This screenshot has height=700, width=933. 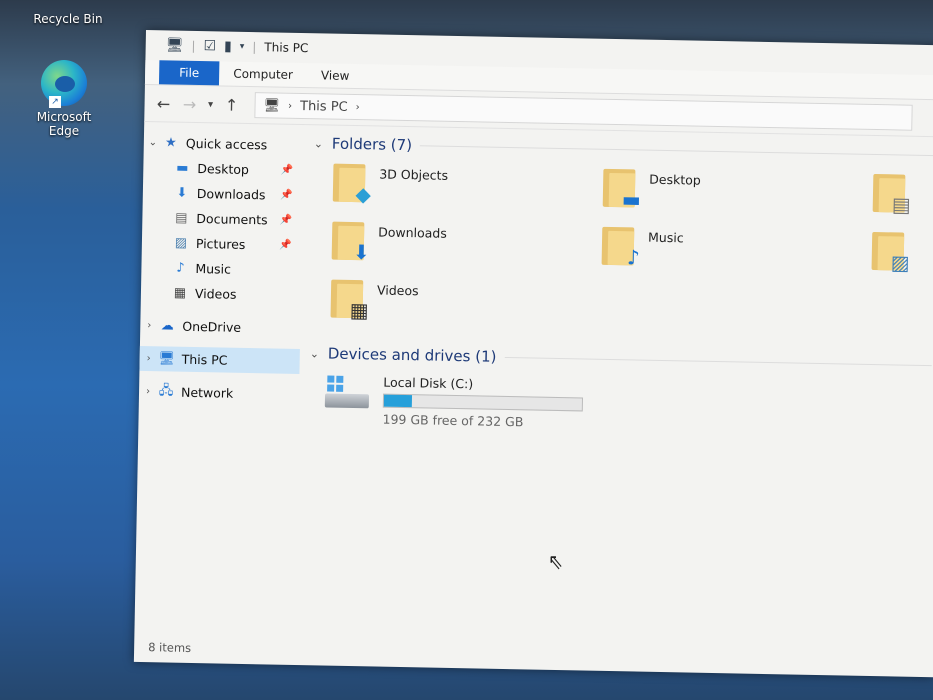 I want to click on properties-icon: ☑, so click(x=209, y=46).